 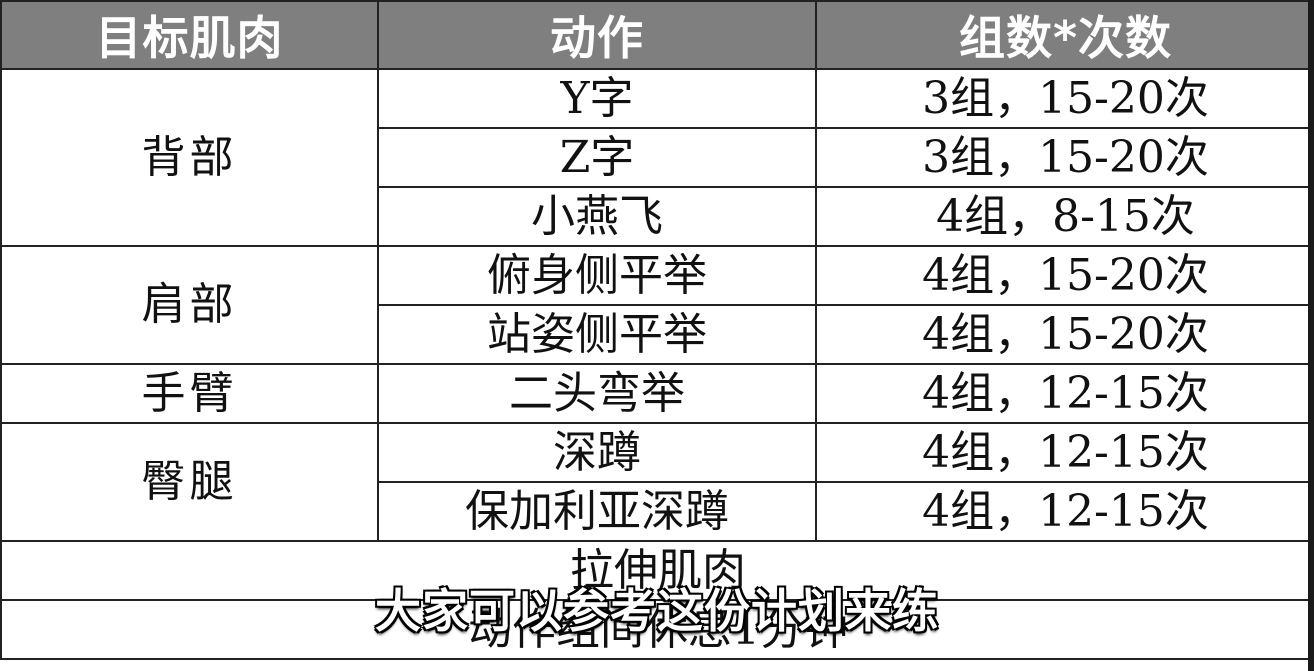 What do you see at coordinates (597, 35) in the screenshot?
I see `header-exercise: 动作` at bounding box center [597, 35].